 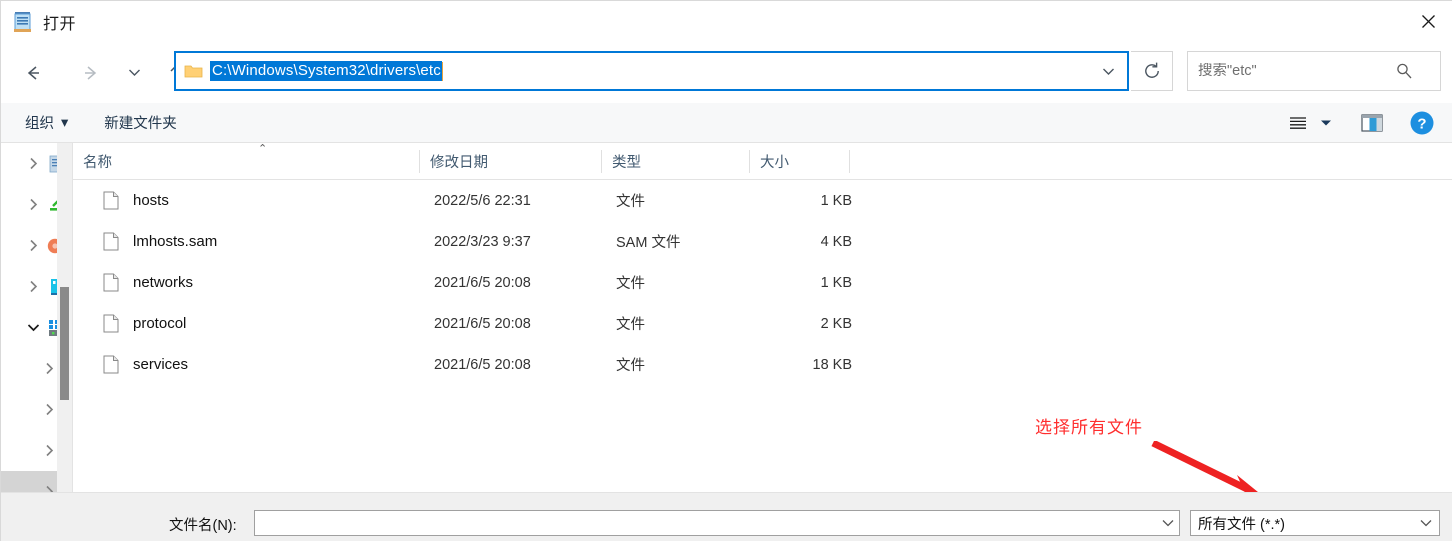 What do you see at coordinates (651, 71) in the screenshot?
I see `address-bar: C:\Windows\System32\drivers\etc` at bounding box center [651, 71].